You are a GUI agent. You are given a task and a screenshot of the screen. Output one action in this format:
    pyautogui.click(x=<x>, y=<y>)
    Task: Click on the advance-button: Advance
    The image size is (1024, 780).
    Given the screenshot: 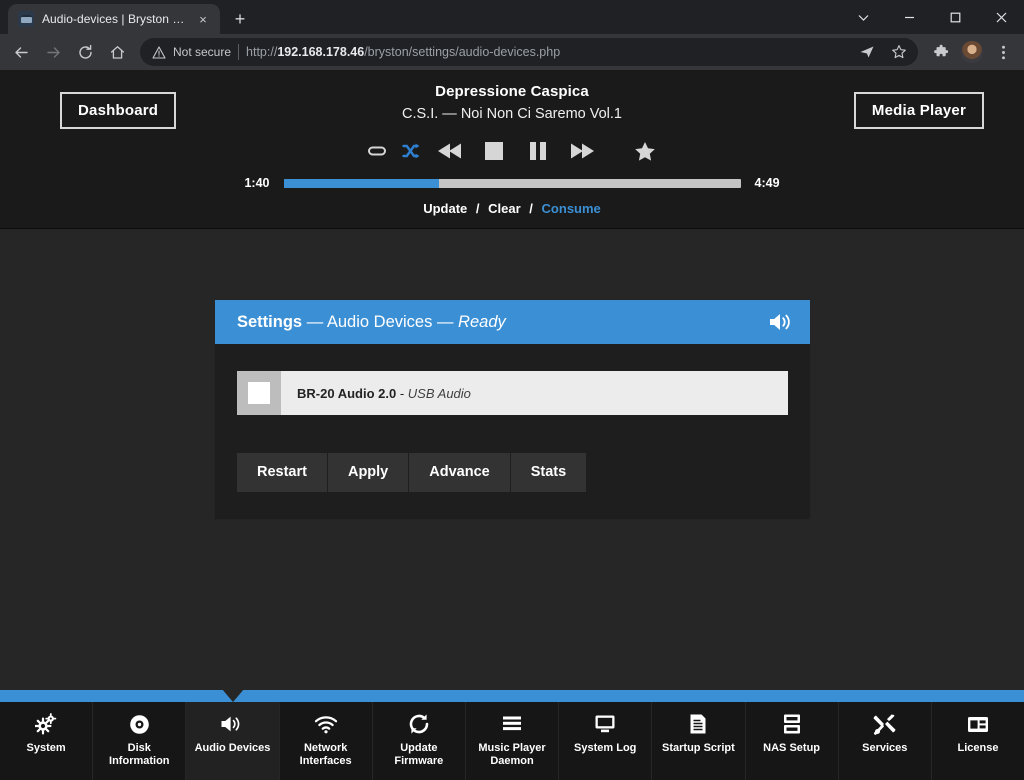 What is the action you would take?
    pyautogui.click(x=459, y=472)
    